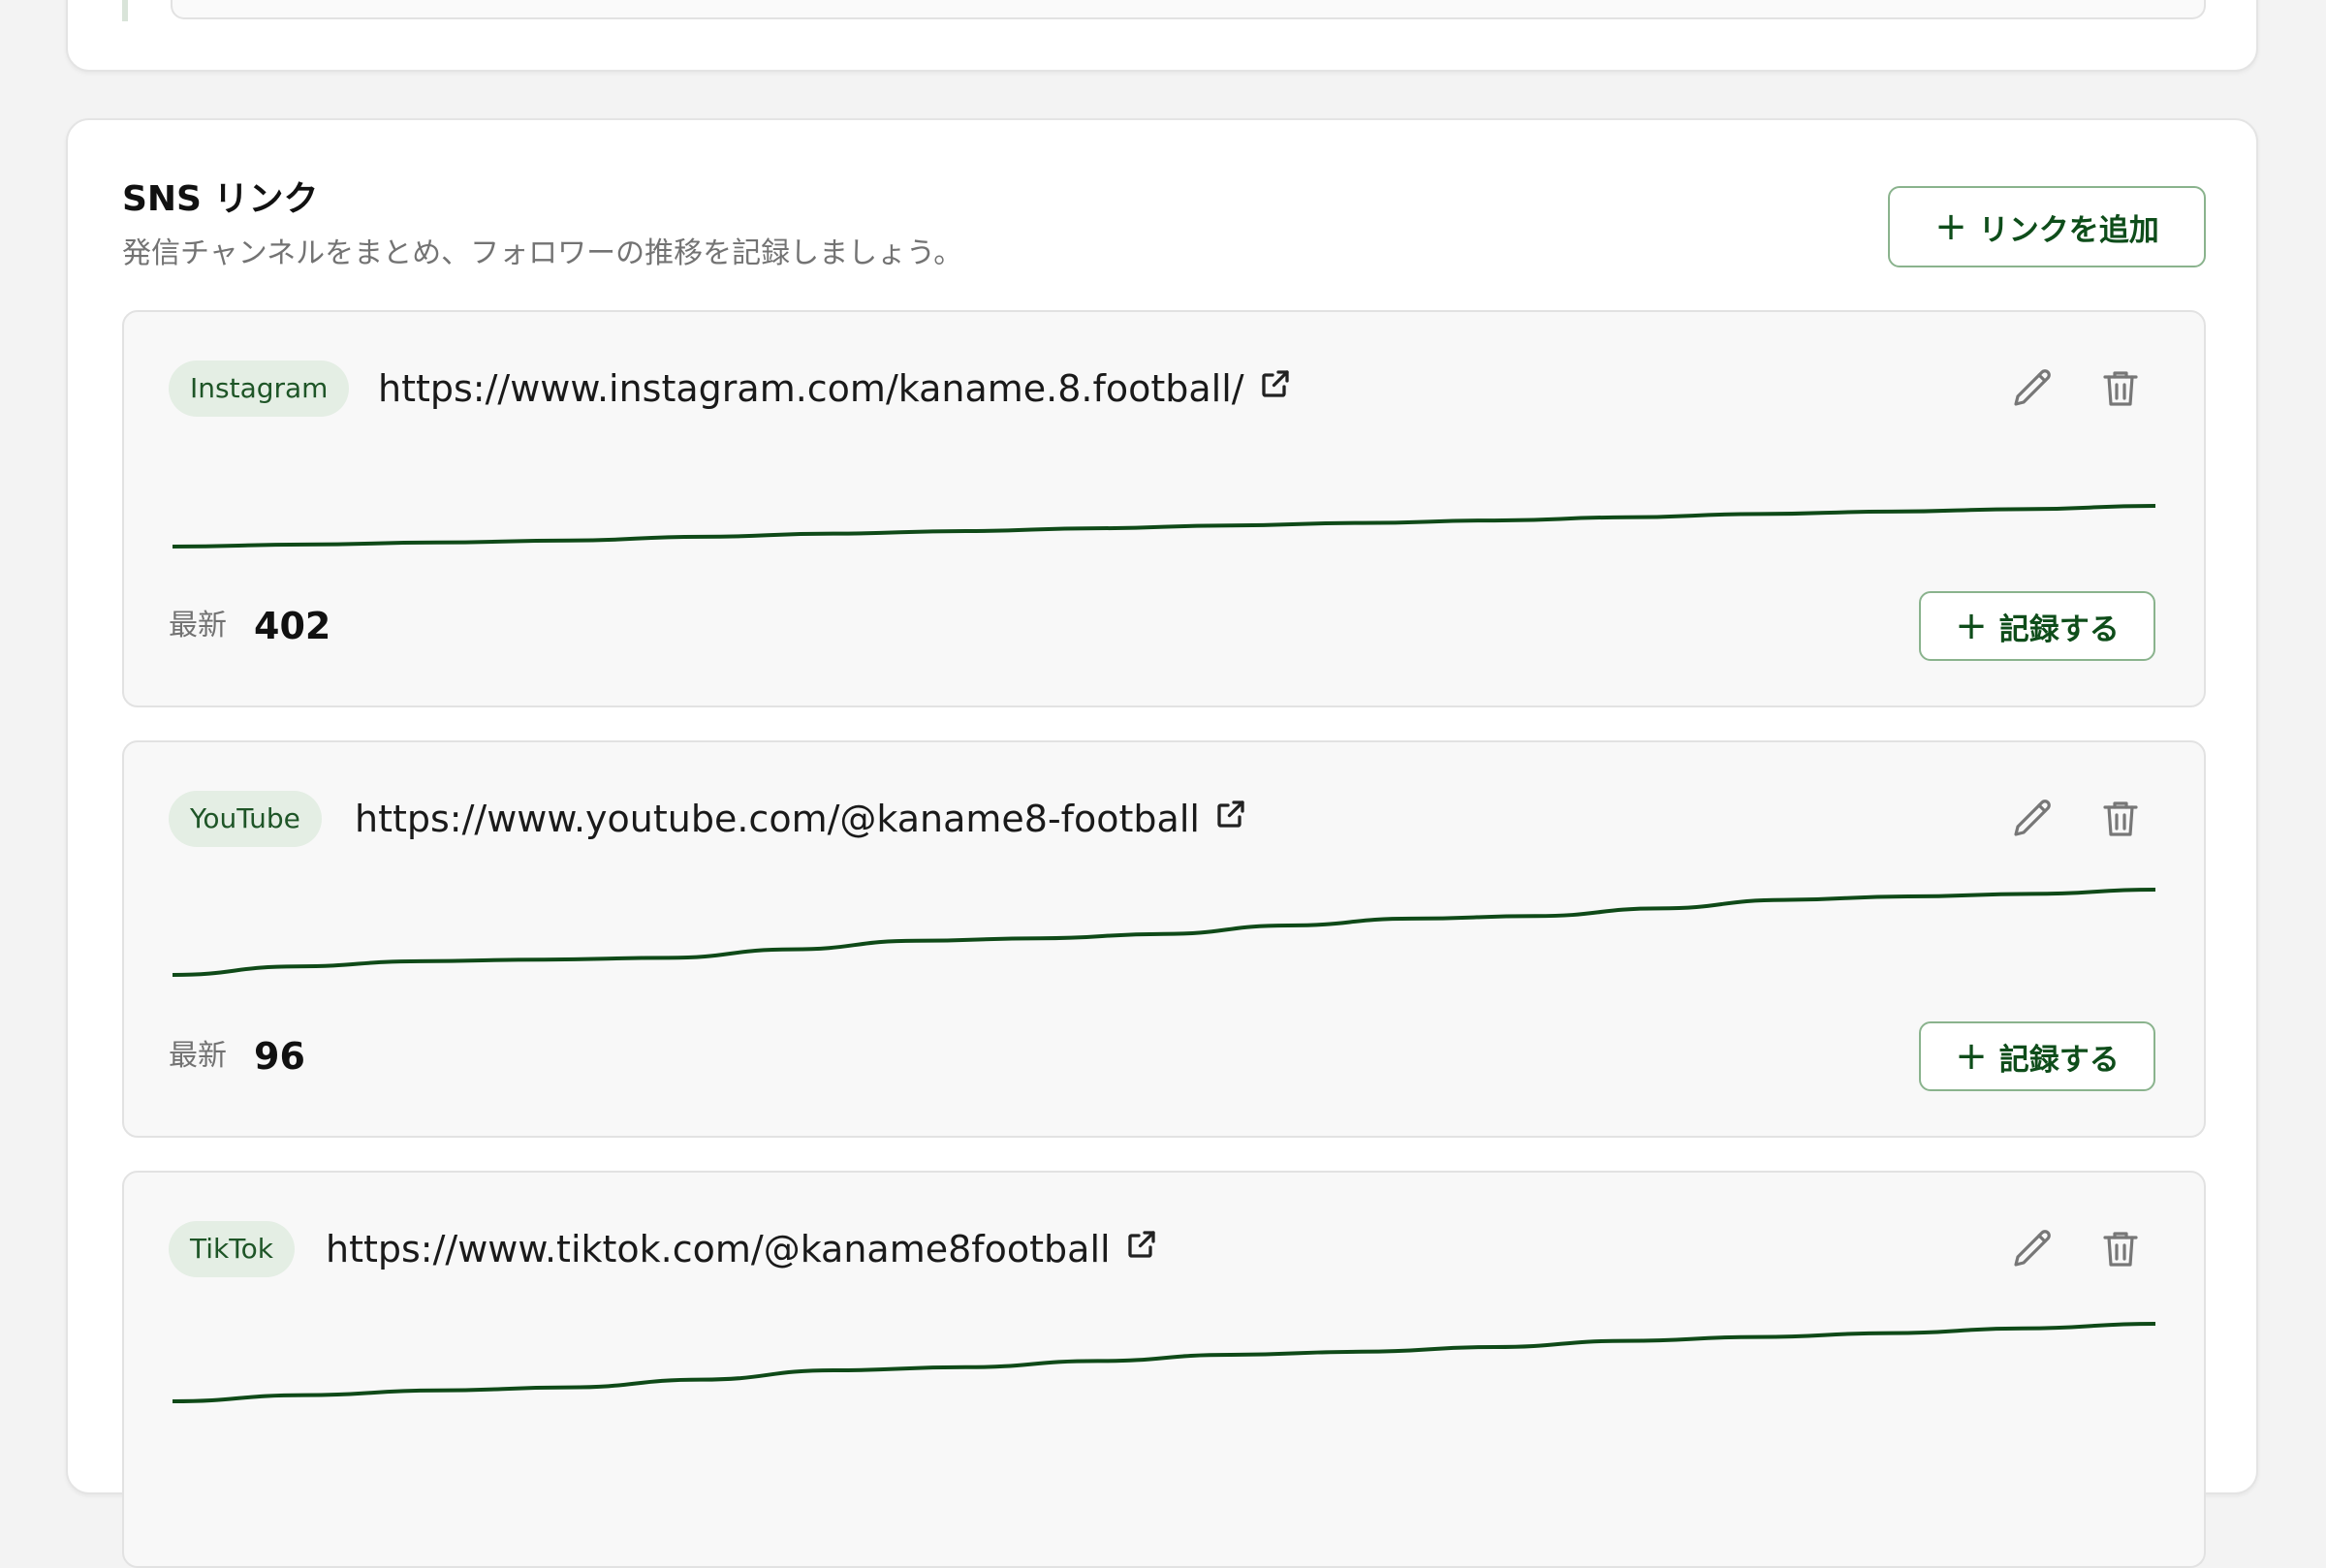 This screenshot has height=1568, width=2326. I want to click on previous-card-inner, so click(1188, 9).